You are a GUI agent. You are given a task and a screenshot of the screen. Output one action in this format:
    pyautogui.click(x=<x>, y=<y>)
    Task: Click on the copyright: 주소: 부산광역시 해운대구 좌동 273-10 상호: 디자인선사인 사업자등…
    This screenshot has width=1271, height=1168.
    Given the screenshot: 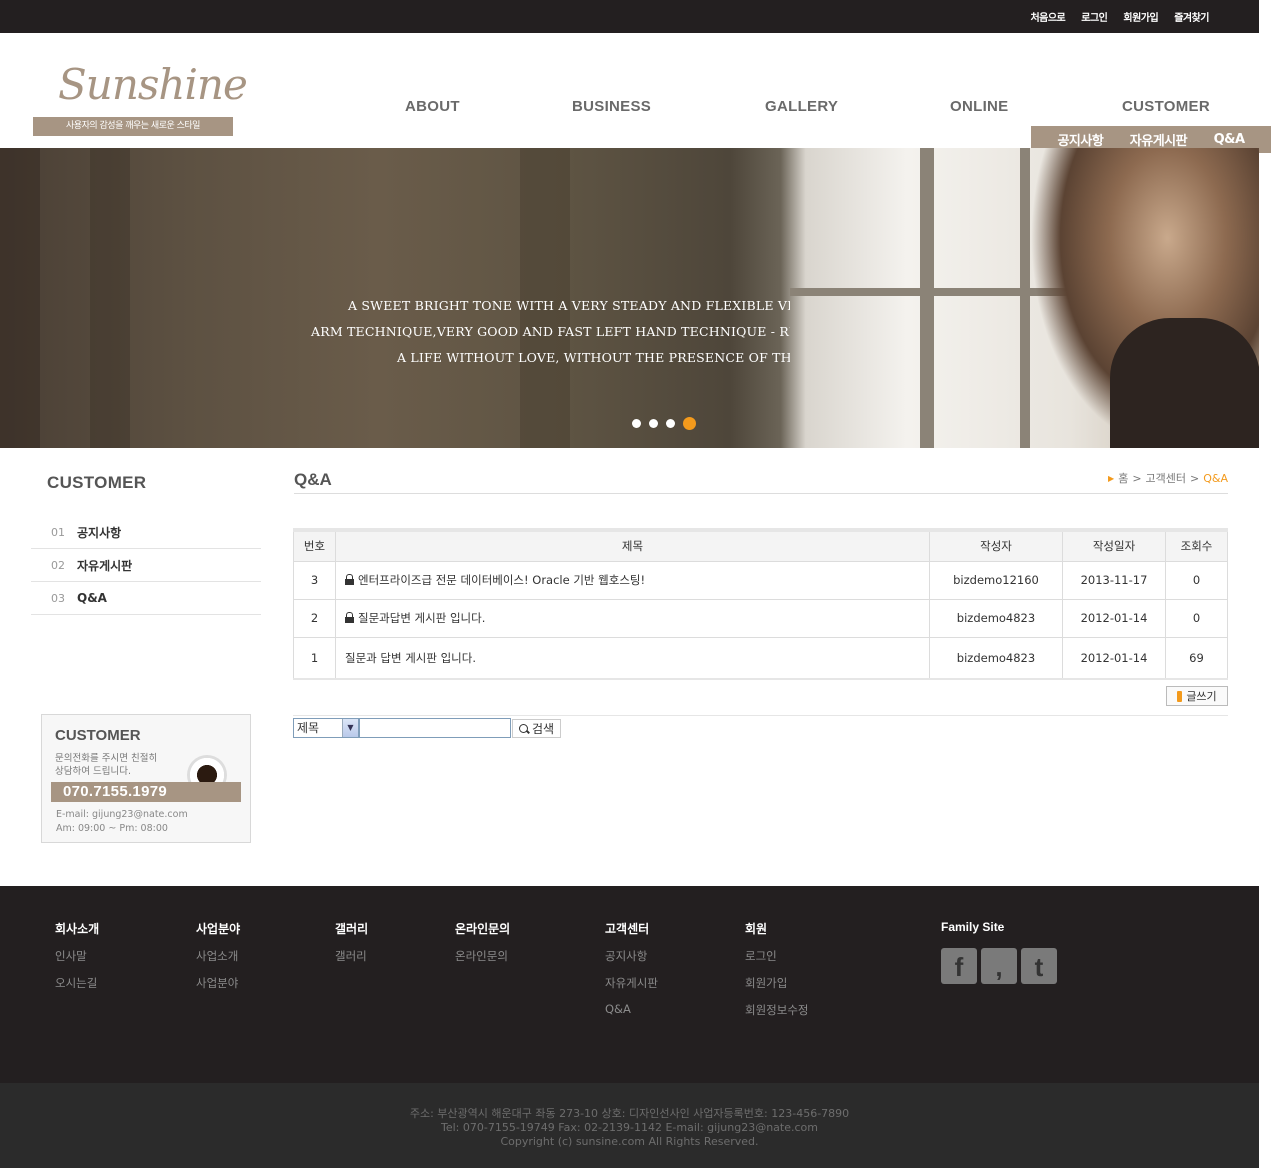 What is the action you would take?
    pyautogui.click(x=629, y=1125)
    